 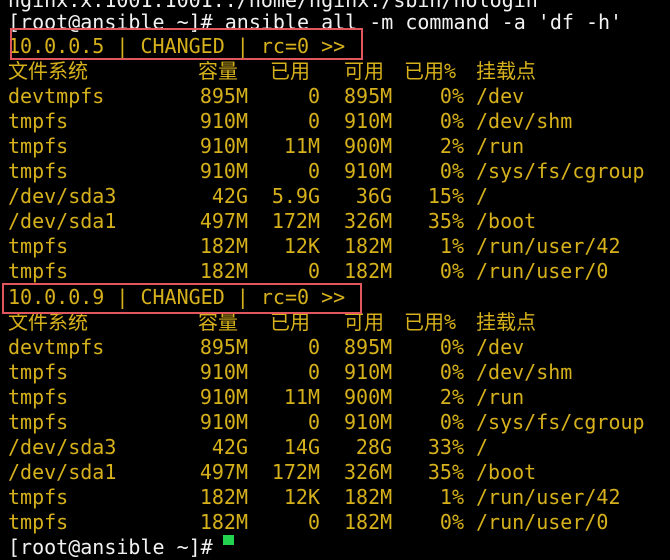 I want to click on table-cell: 42G, so click(x=229, y=196).